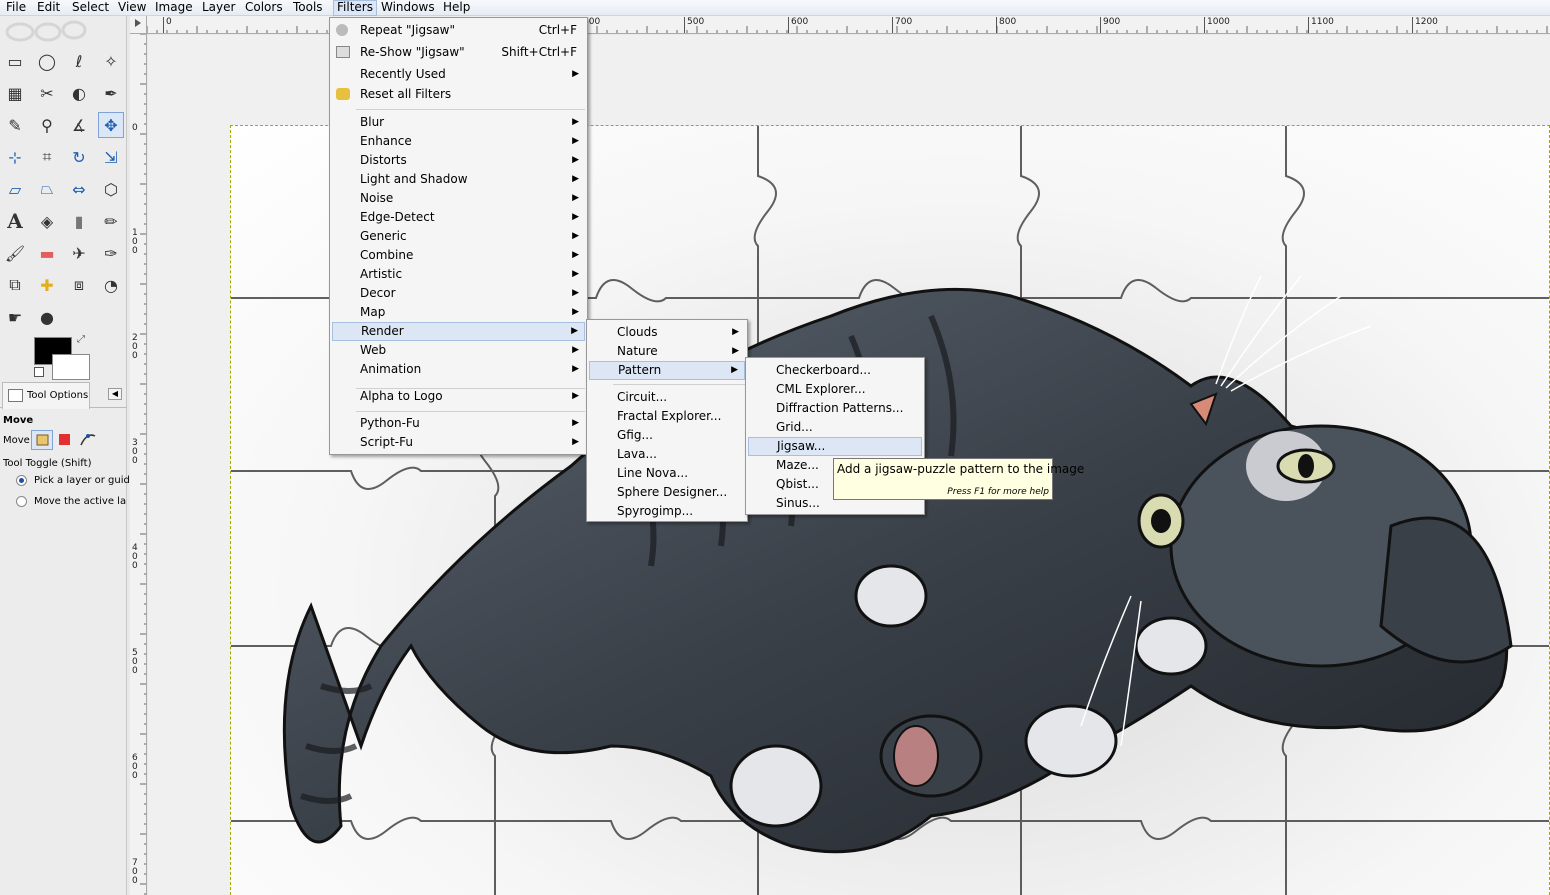 This screenshot has width=1550, height=895. What do you see at coordinates (458, 217) in the screenshot?
I see `filters-item-edge-detect: Edge-Detect ▶` at bounding box center [458, 217].